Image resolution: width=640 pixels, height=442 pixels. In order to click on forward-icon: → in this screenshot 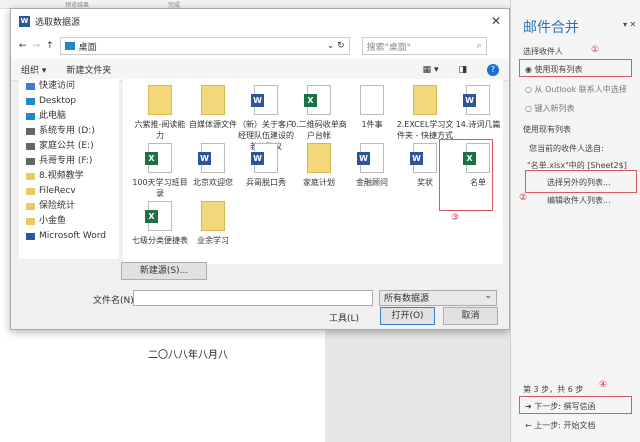, I will do `click(37, 46)`.